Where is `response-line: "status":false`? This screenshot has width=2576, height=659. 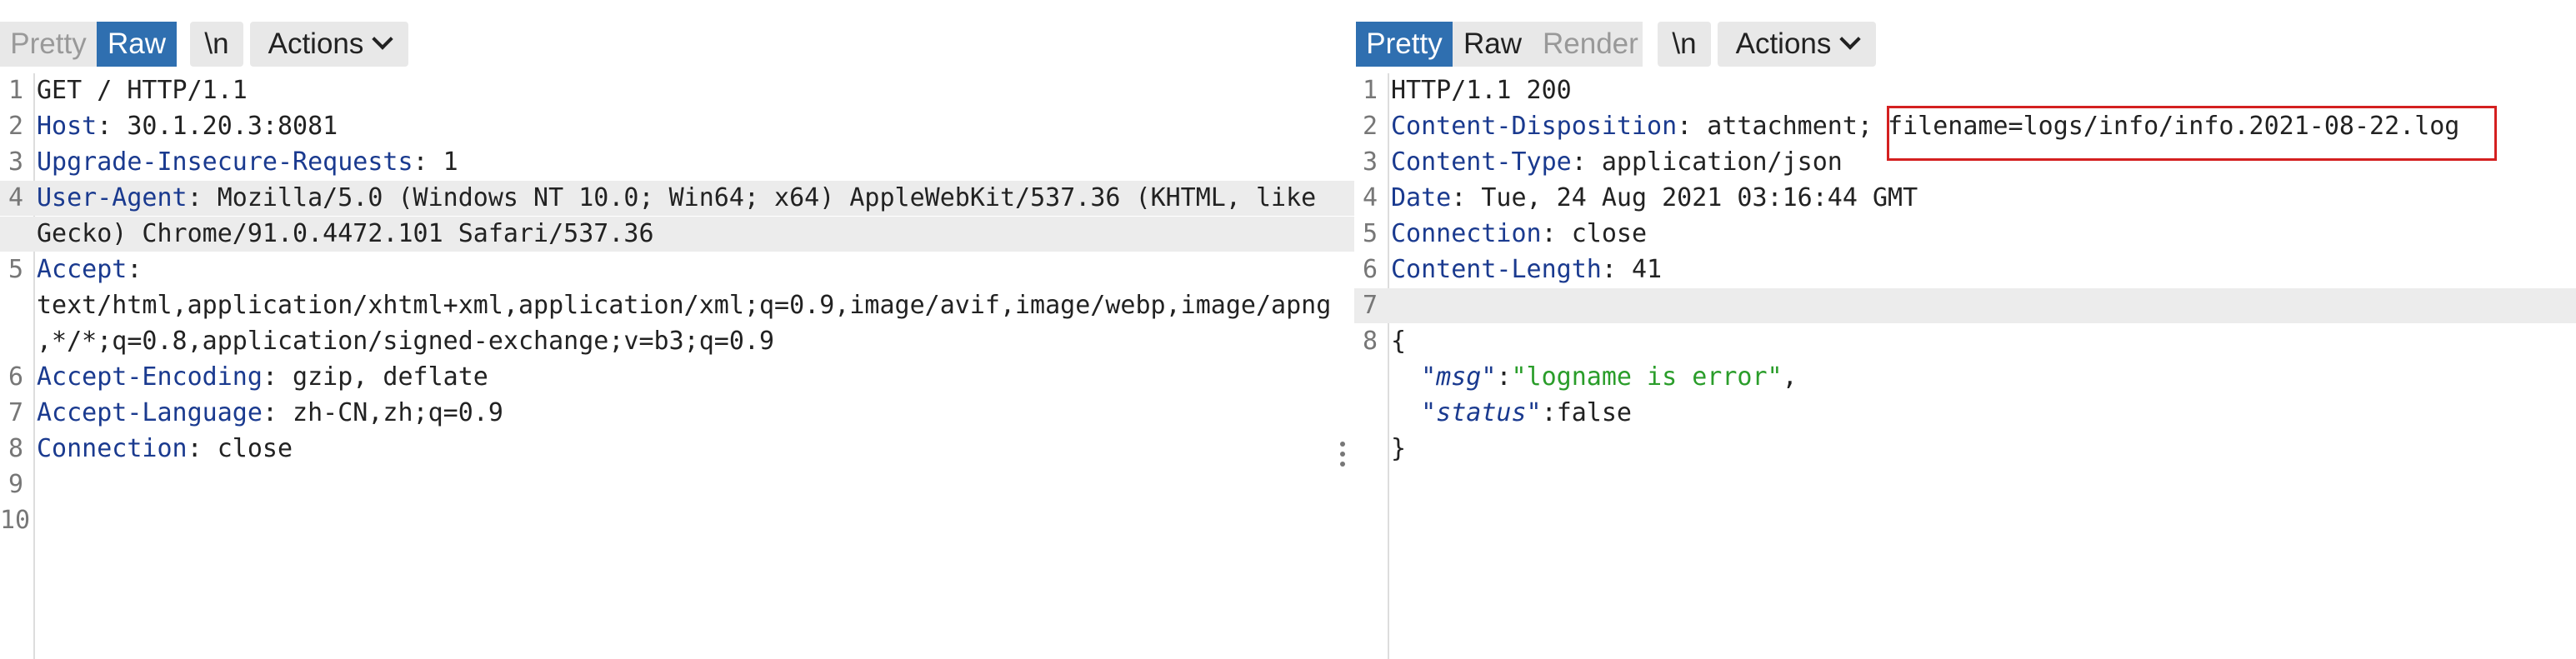 response-line: "status":false is located at coordinates (1965, 413).